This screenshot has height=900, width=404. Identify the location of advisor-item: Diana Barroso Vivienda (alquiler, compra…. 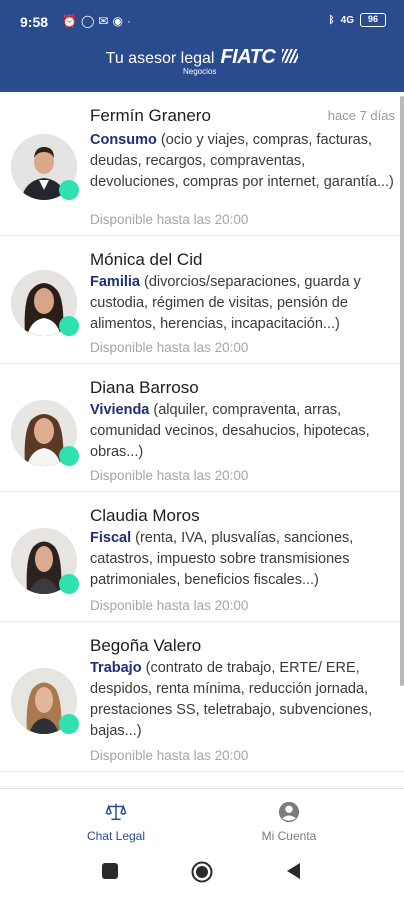
(202, 428).